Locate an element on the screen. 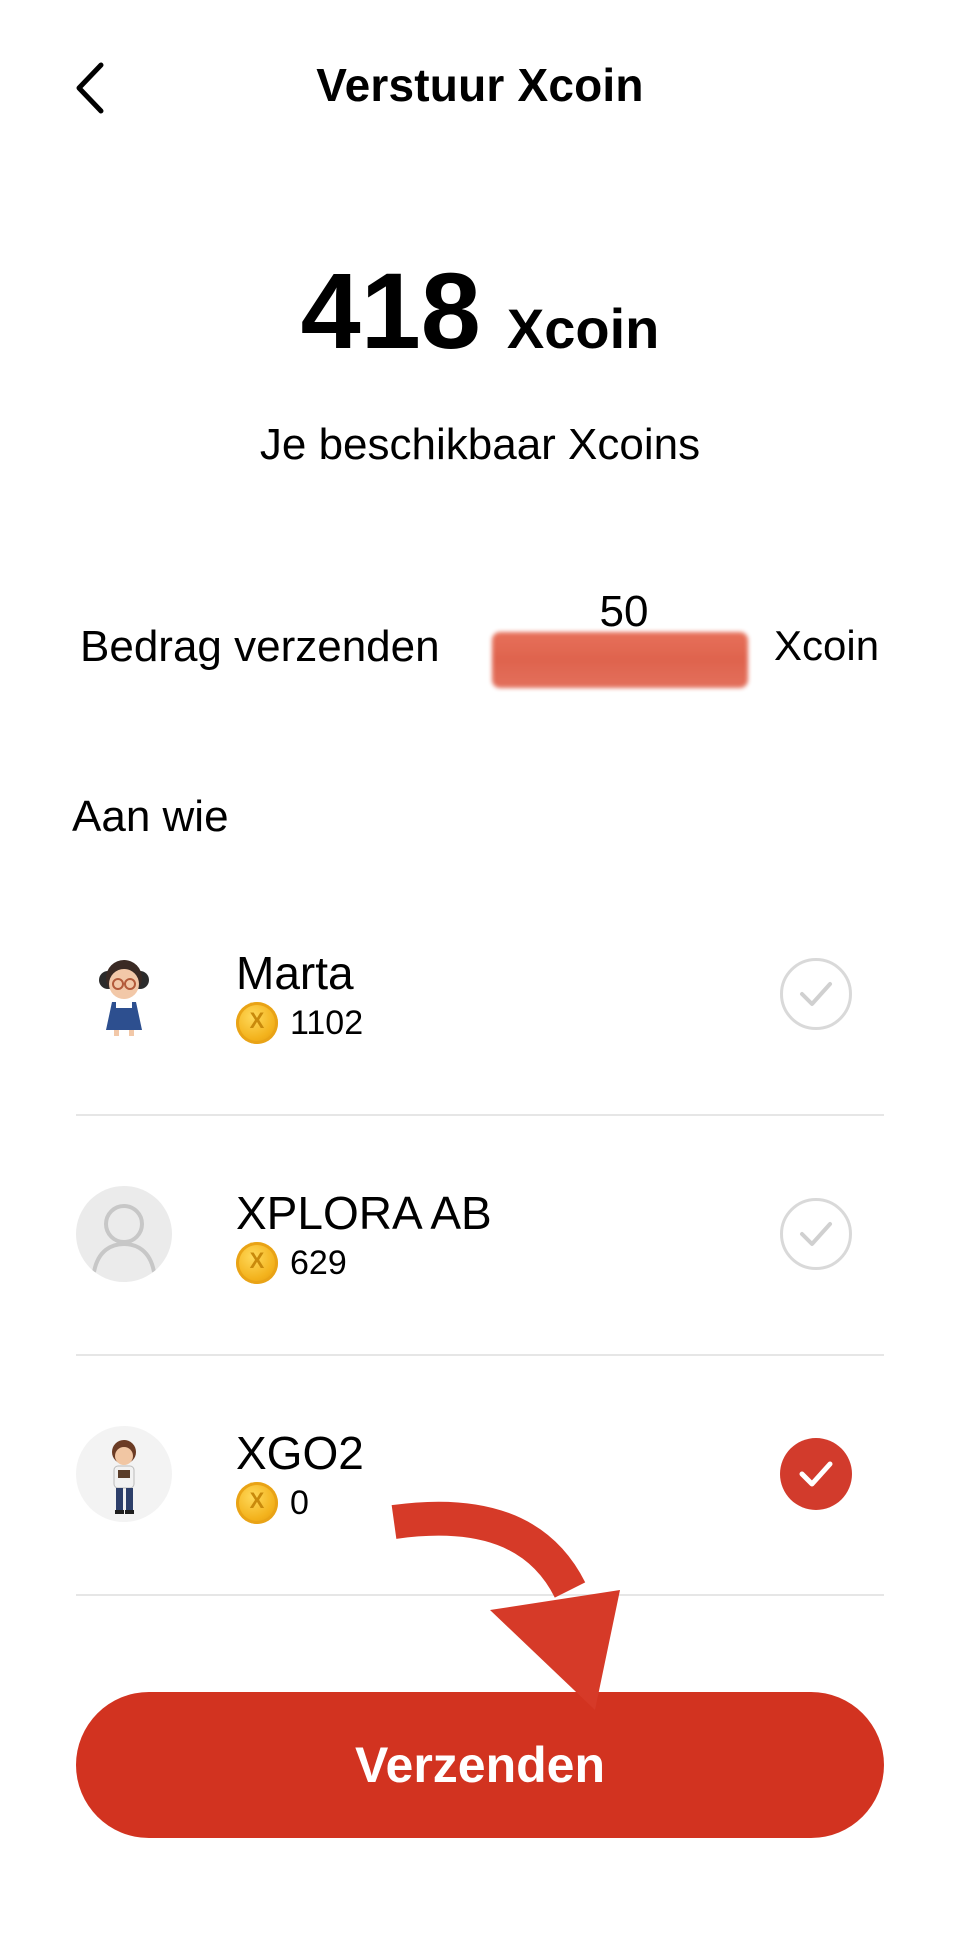 The height and width of the screenshot is (1936, 960). balance-display: 418 Xcoin is located at coordinates (480, 310).